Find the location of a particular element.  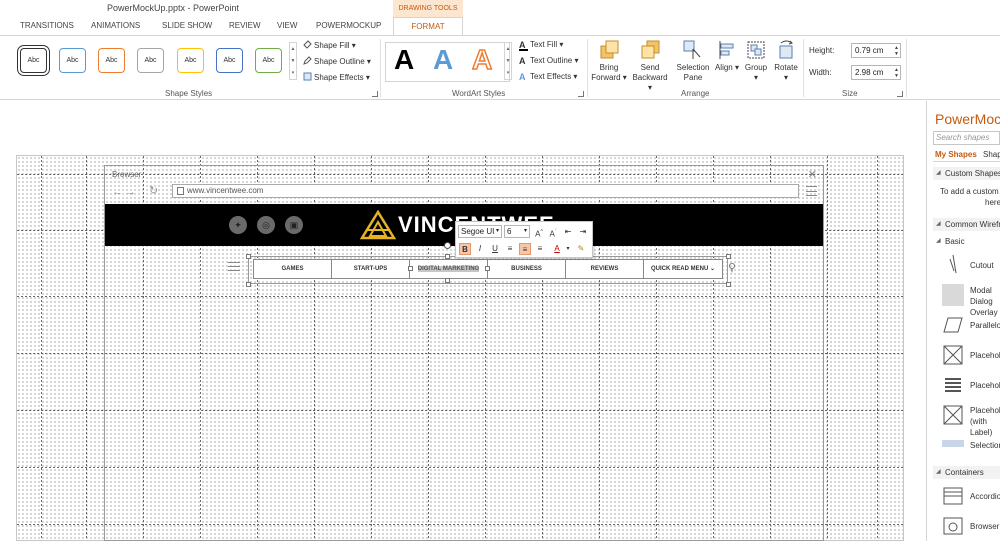

labeled-placeholder-icon is located at coordinates (953, 415).